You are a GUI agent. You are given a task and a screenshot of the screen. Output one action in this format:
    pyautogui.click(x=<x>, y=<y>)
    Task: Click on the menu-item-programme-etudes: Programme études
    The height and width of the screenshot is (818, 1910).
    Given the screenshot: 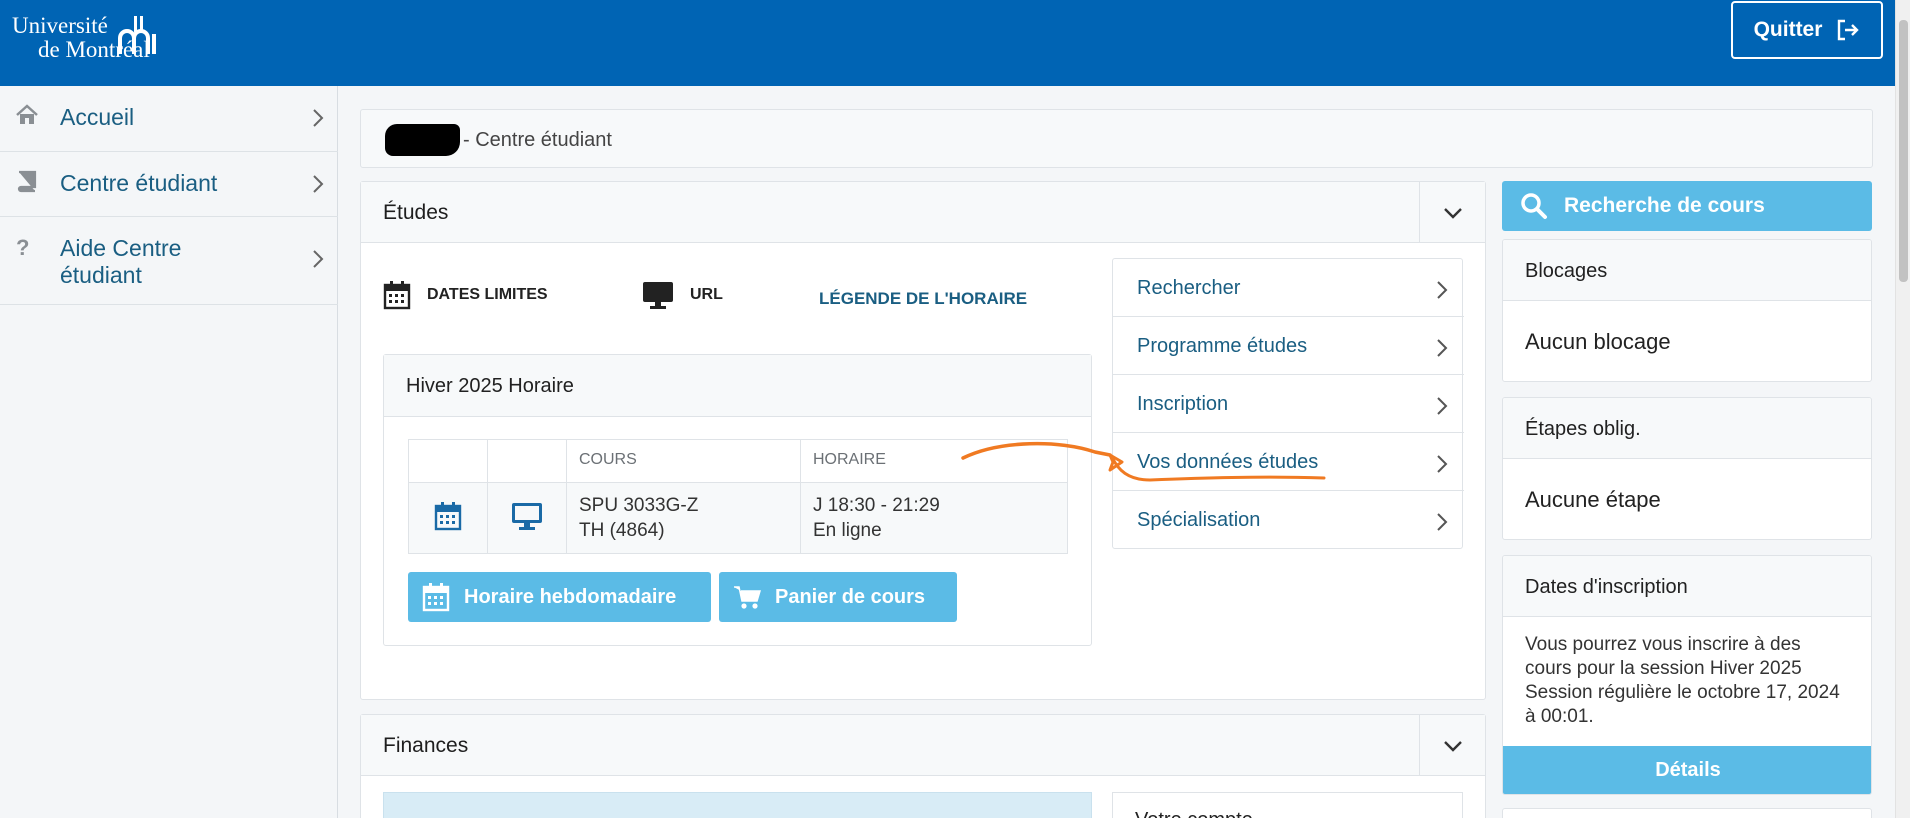 What is the action you would take?
    pyautogui.click(x=1288, y=346)
    